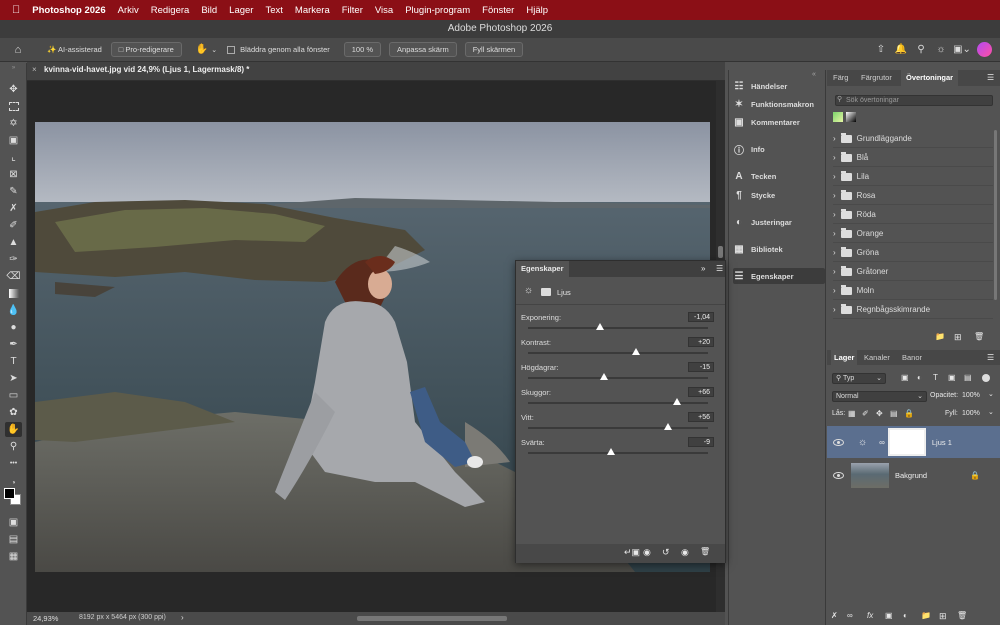 The image size is (1000, 625). Describe the element at coordinates (74, 49) in the screenshot. I see `ai-assisted-button: ✨ AI-assisterad` at that location.